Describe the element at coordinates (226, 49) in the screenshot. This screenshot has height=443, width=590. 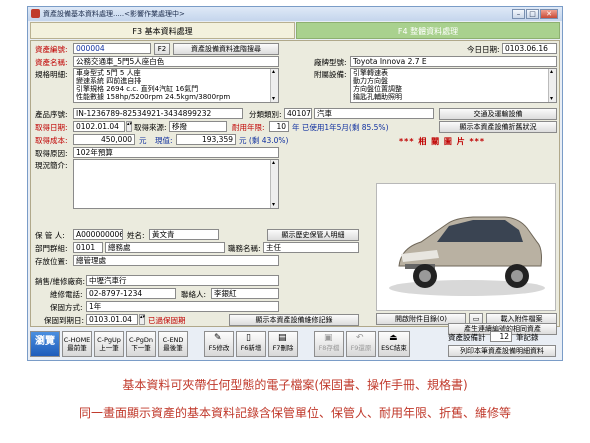
I see `advanced-search-button: 資產設備資料進階搜尋` at that location.